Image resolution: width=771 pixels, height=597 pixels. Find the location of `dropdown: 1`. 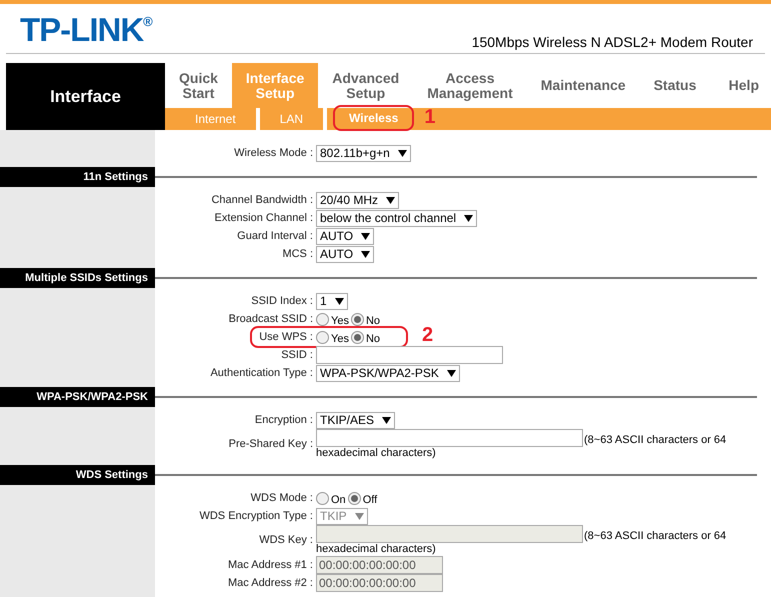

dropdown: 1 is located at coordinates (332, 301).